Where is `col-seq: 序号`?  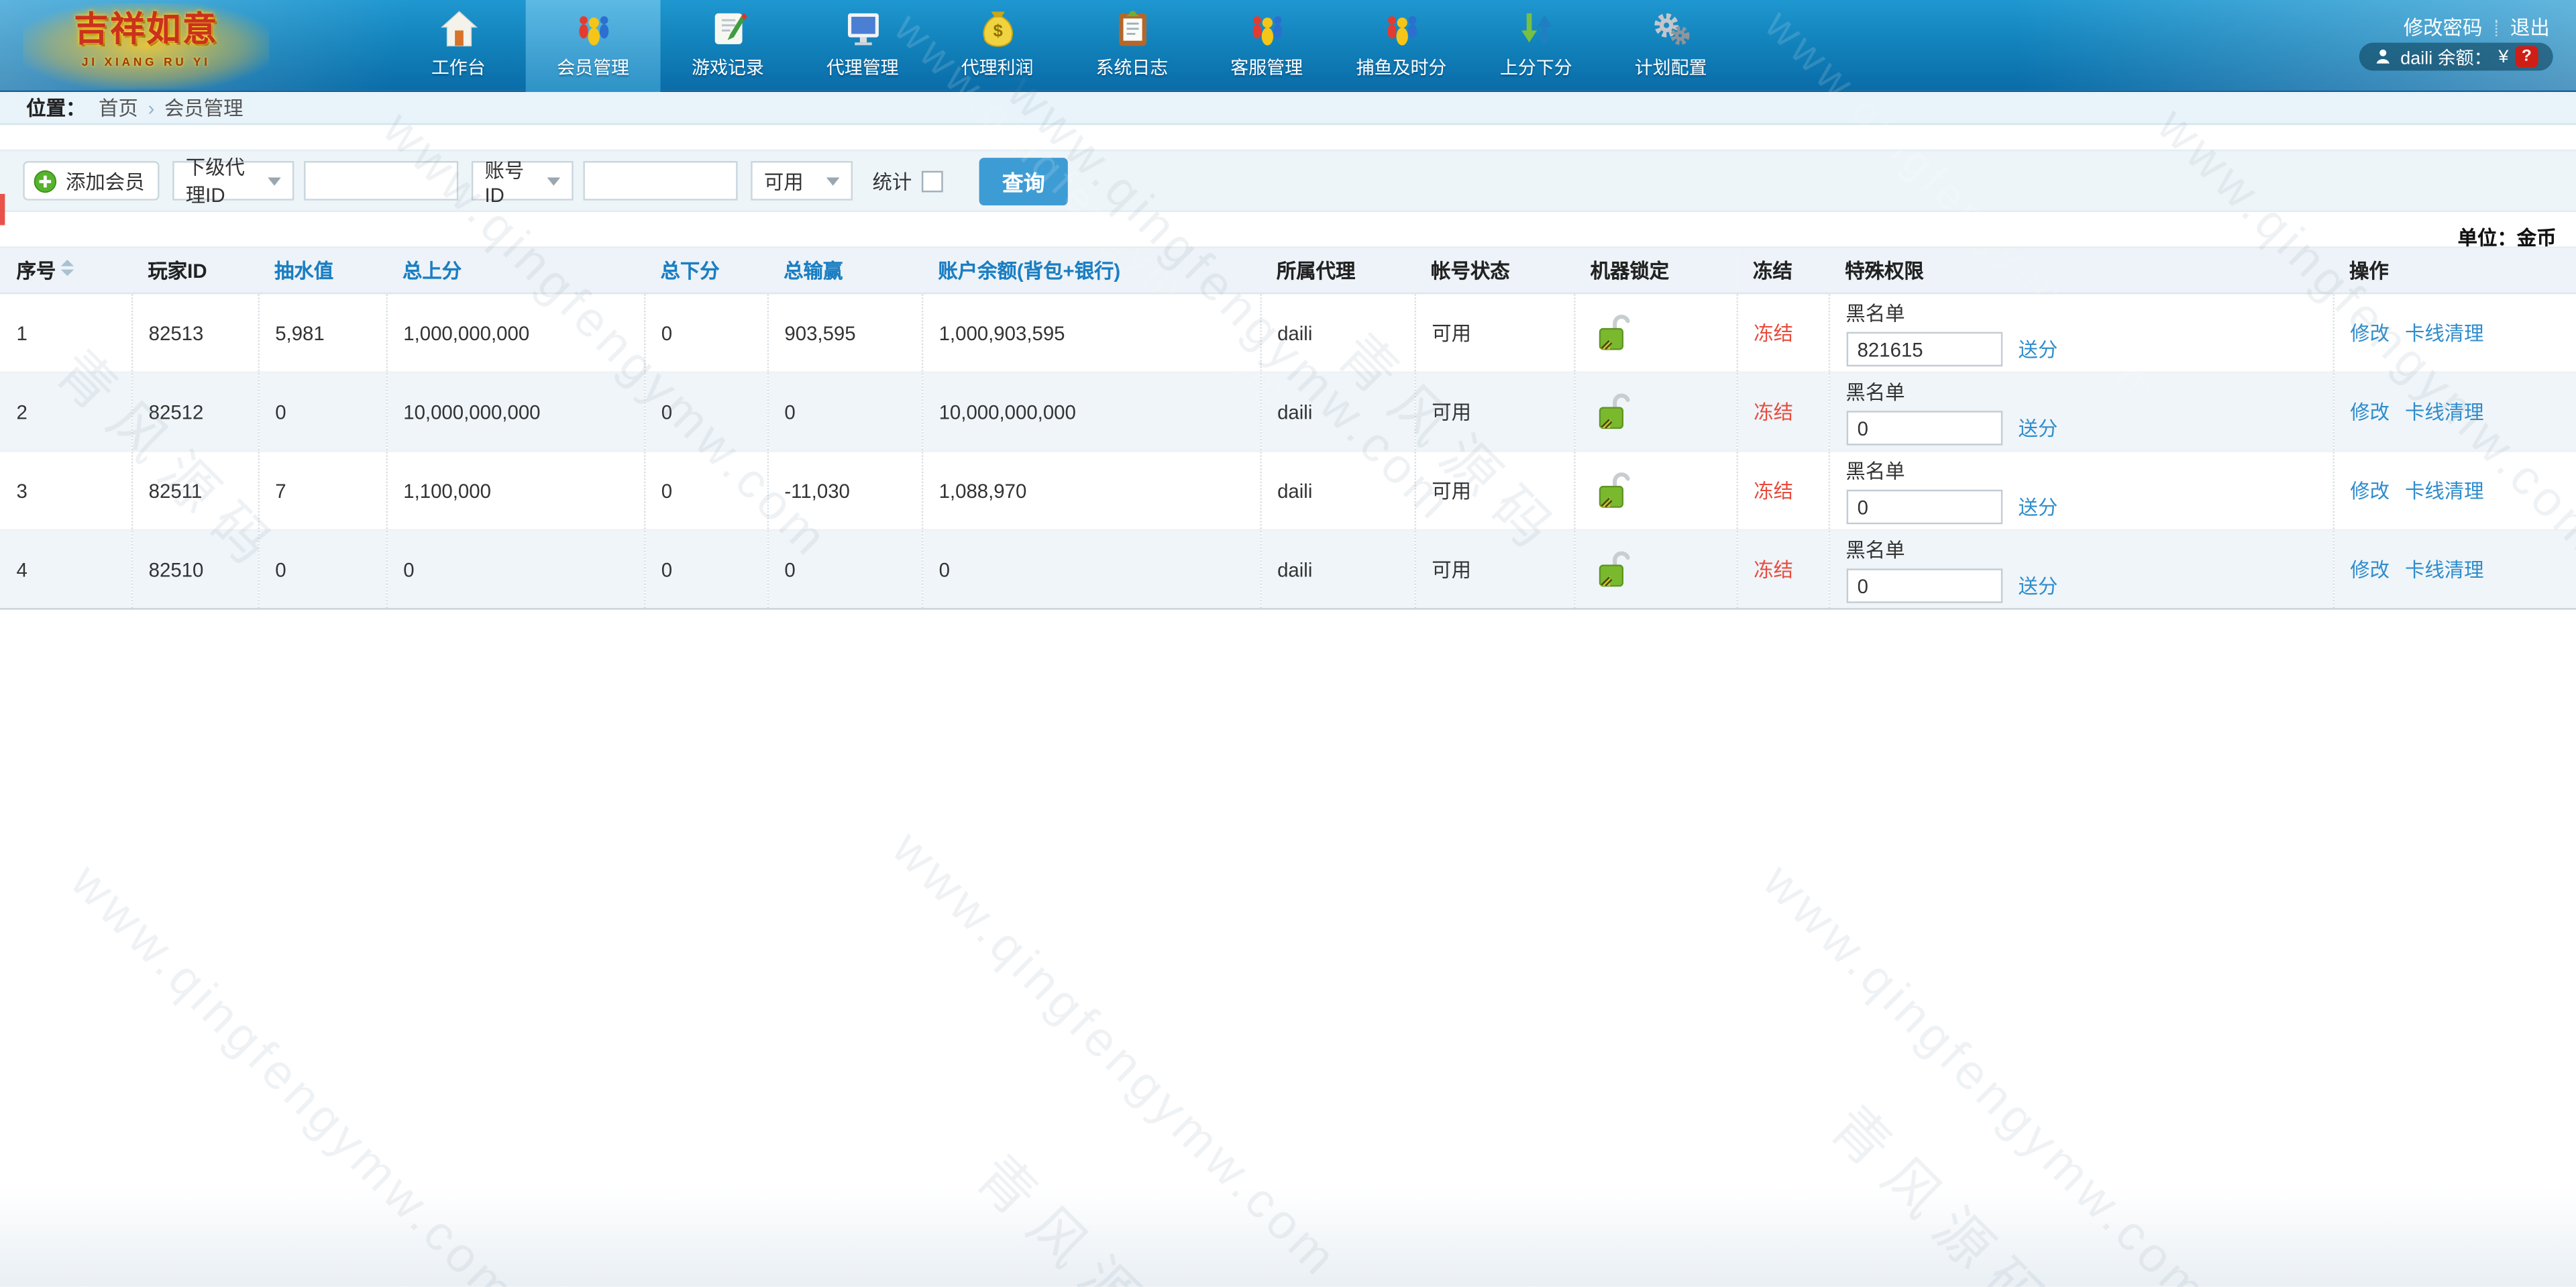 col-seq: 序号 is located at coordinates (65, 270).